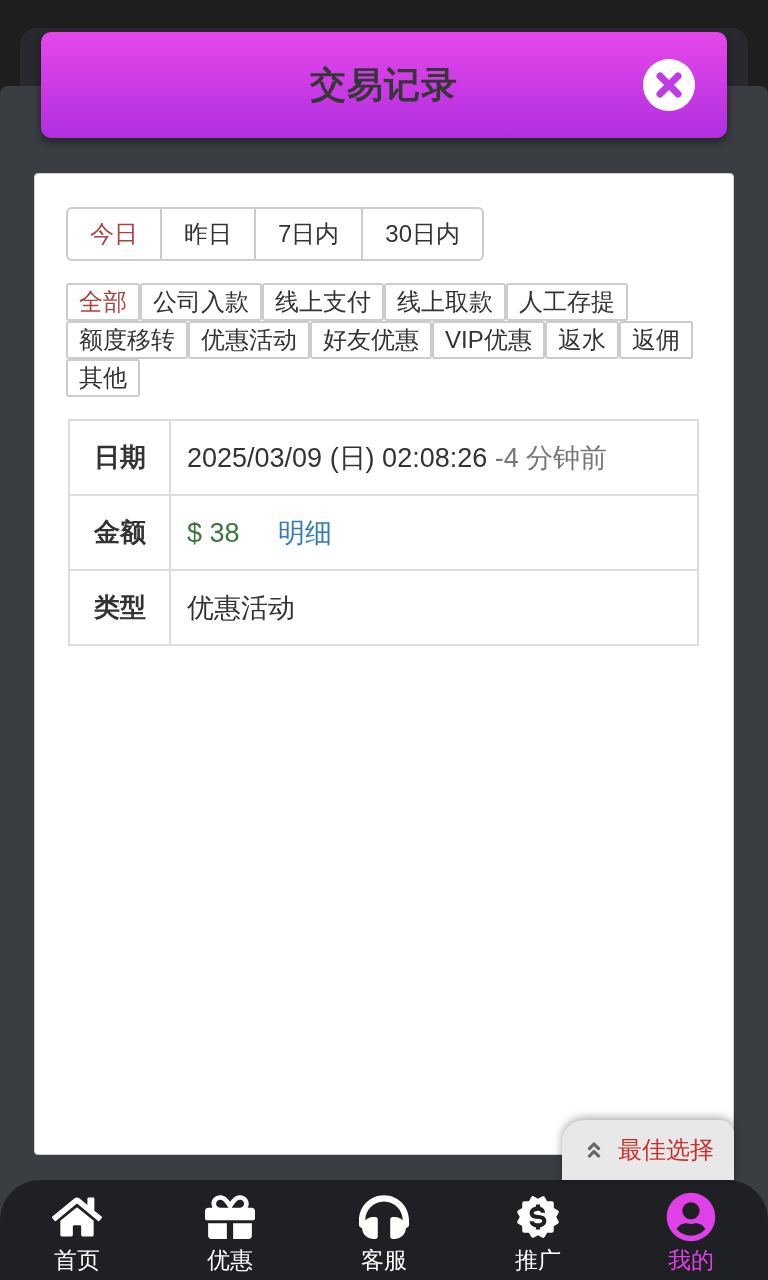 This screenshot has height=1280, width=768. I want to click on category-button: 其他, so click(103, 378).